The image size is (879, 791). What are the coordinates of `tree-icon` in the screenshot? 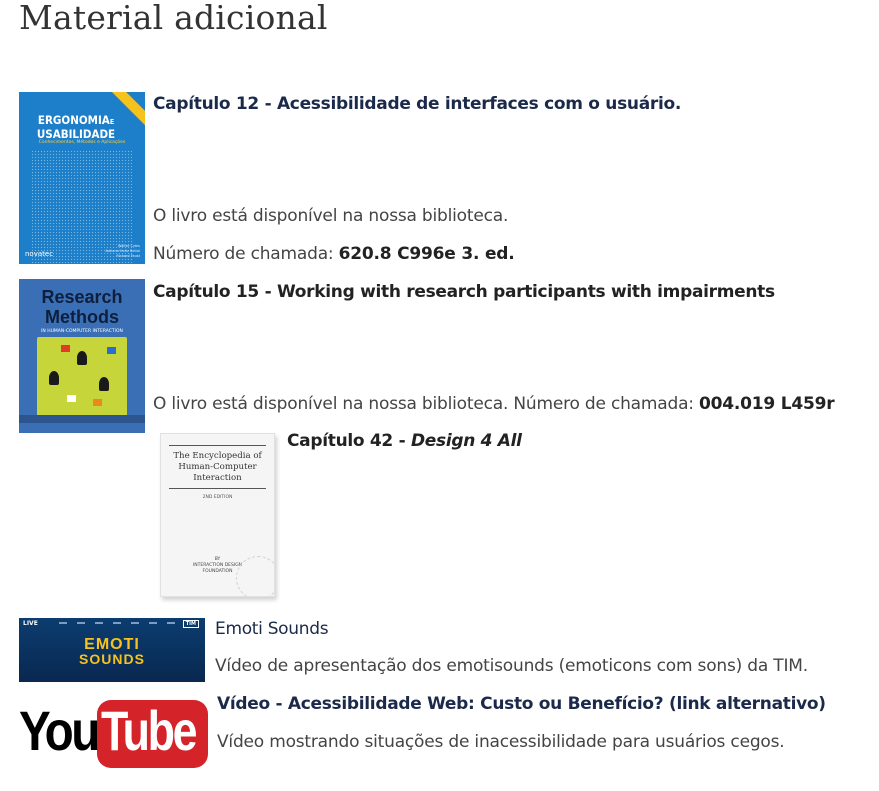 It's located at (255, 576).